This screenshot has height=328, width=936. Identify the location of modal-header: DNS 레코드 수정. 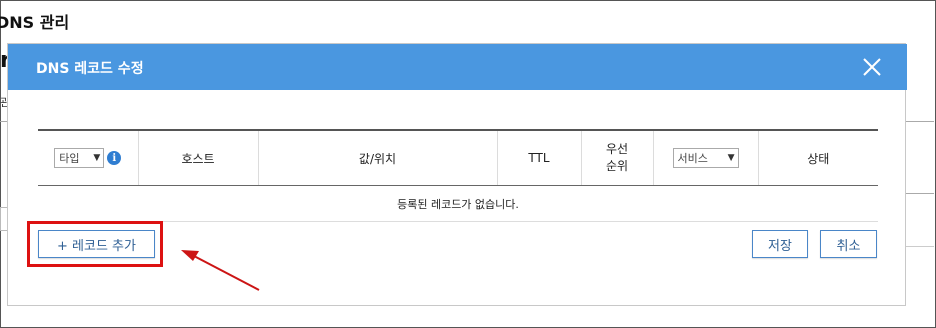
(457, 67).